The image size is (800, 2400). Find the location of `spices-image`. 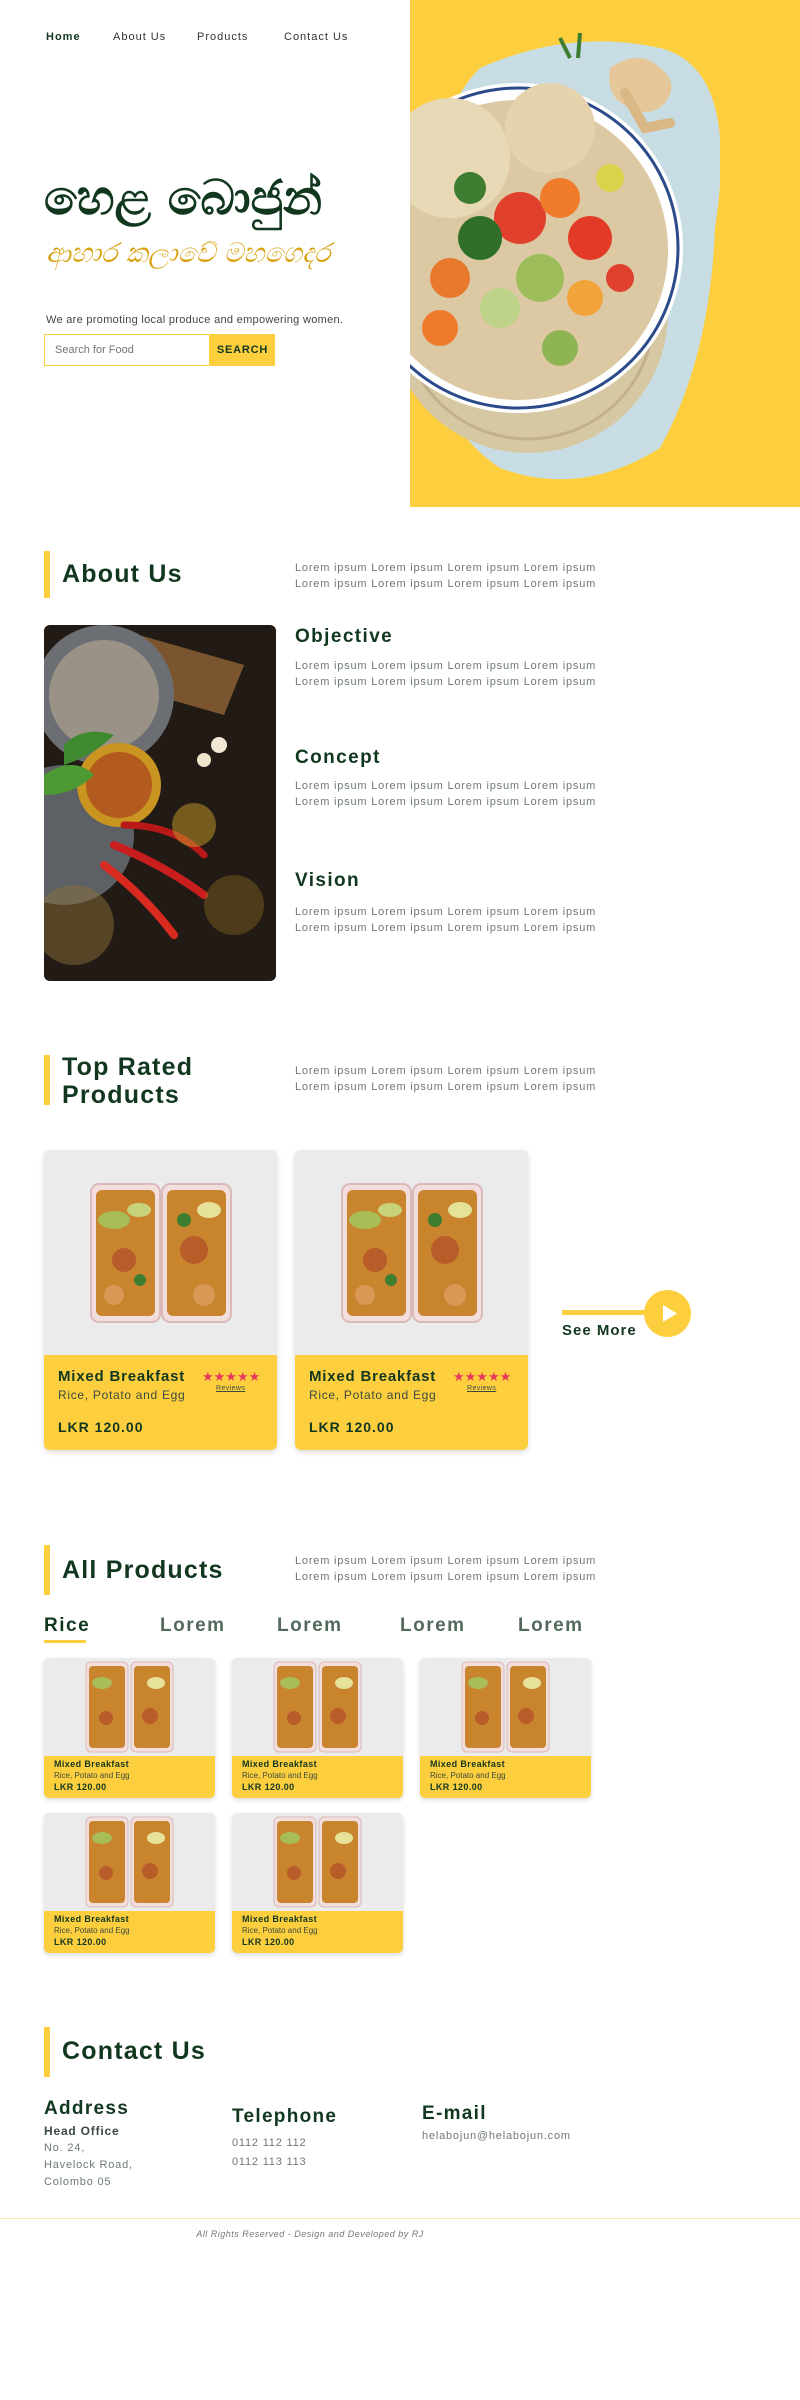

spices-image is located at coordinates (160, 803).